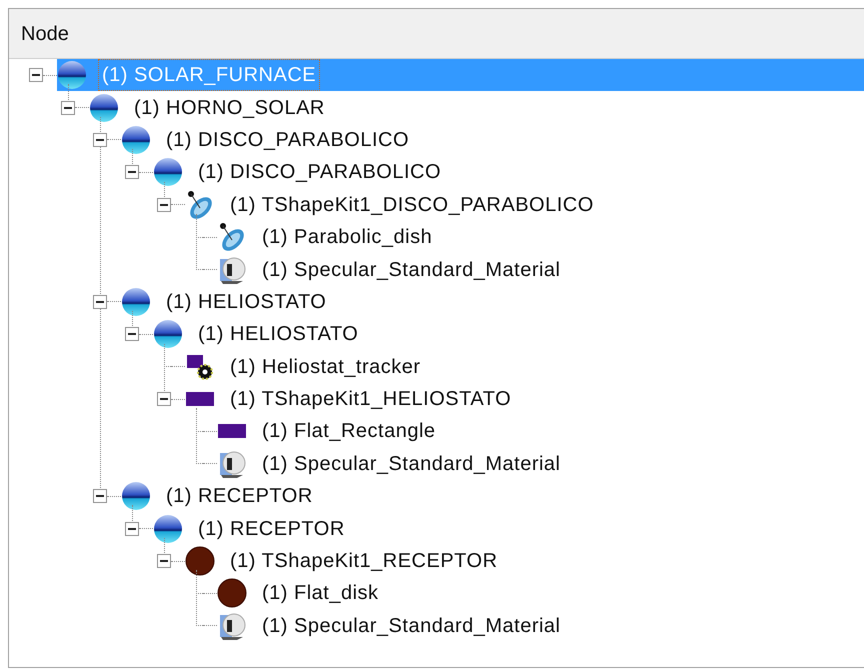 This screenshot has width=864, height=671. What do you see at coordinates (45, 34) in the screenshot?
I see `column-title: Node` at bounding box center [45, 34].